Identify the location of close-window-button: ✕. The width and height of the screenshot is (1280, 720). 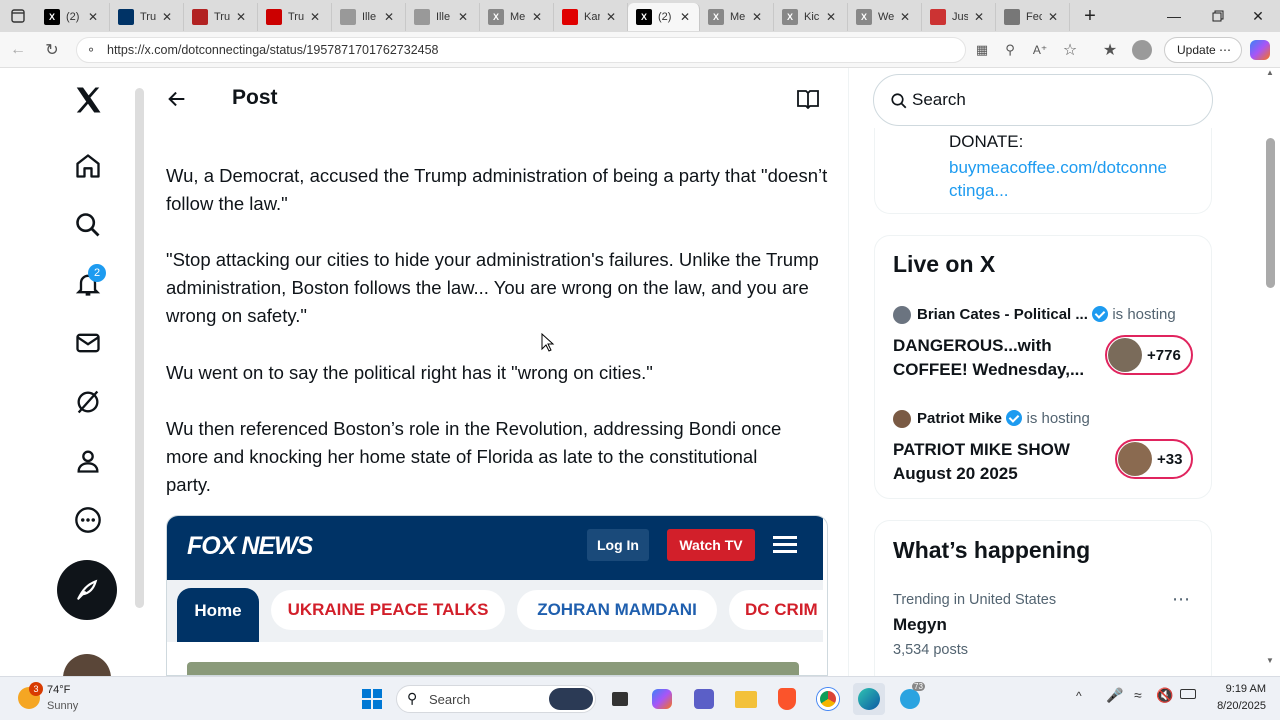
(1258, 16).